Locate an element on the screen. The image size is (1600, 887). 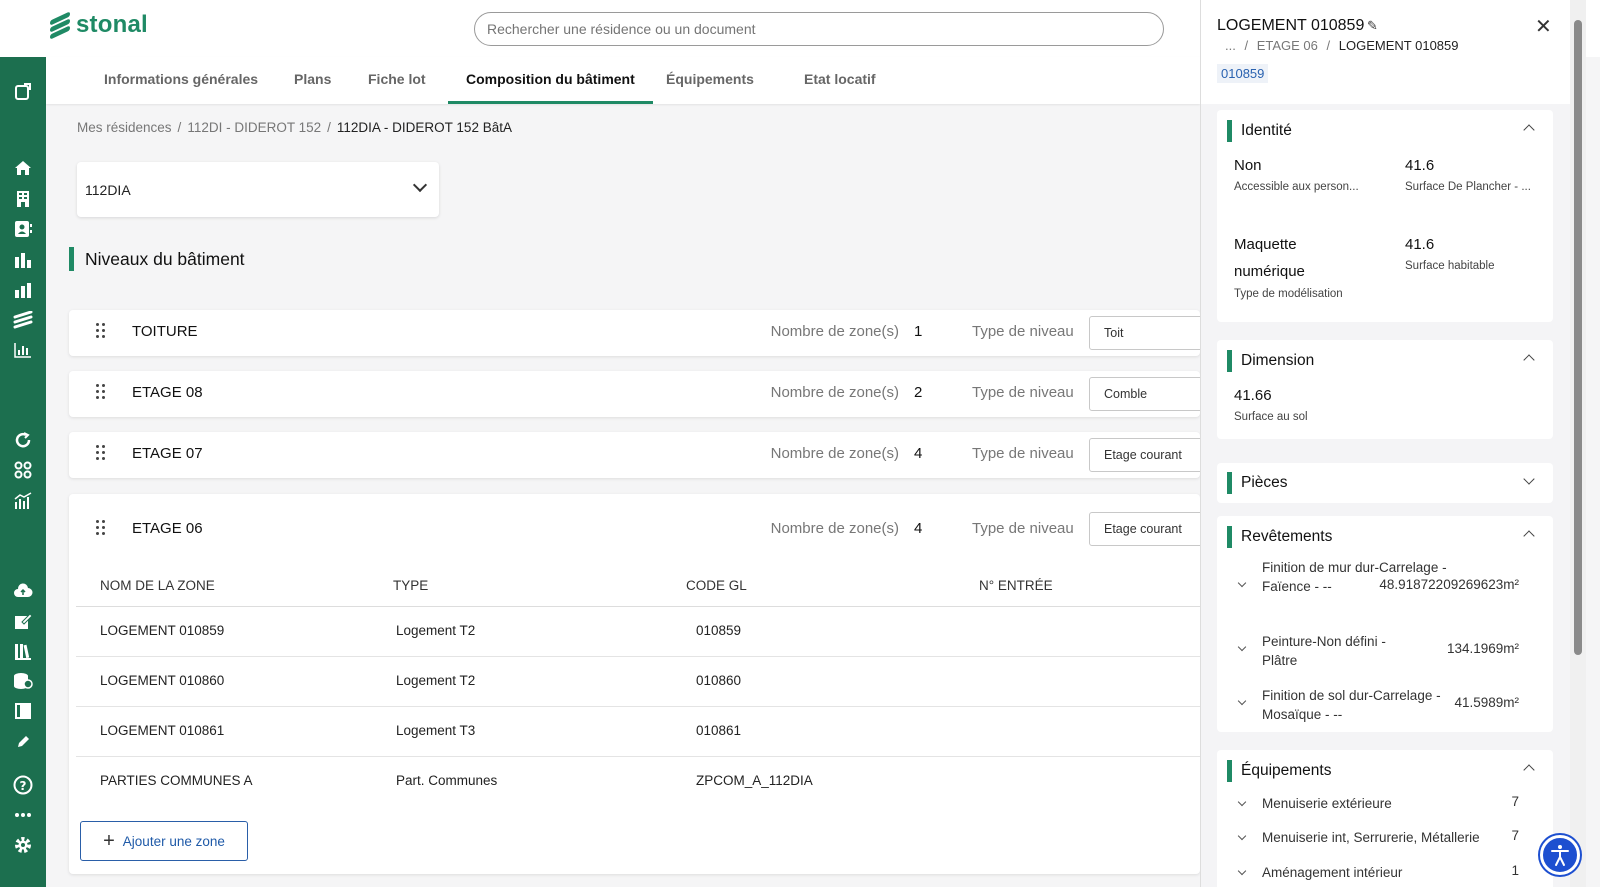
zone-name: LOGEMENT 010859 is located at coordinates (162, 630).